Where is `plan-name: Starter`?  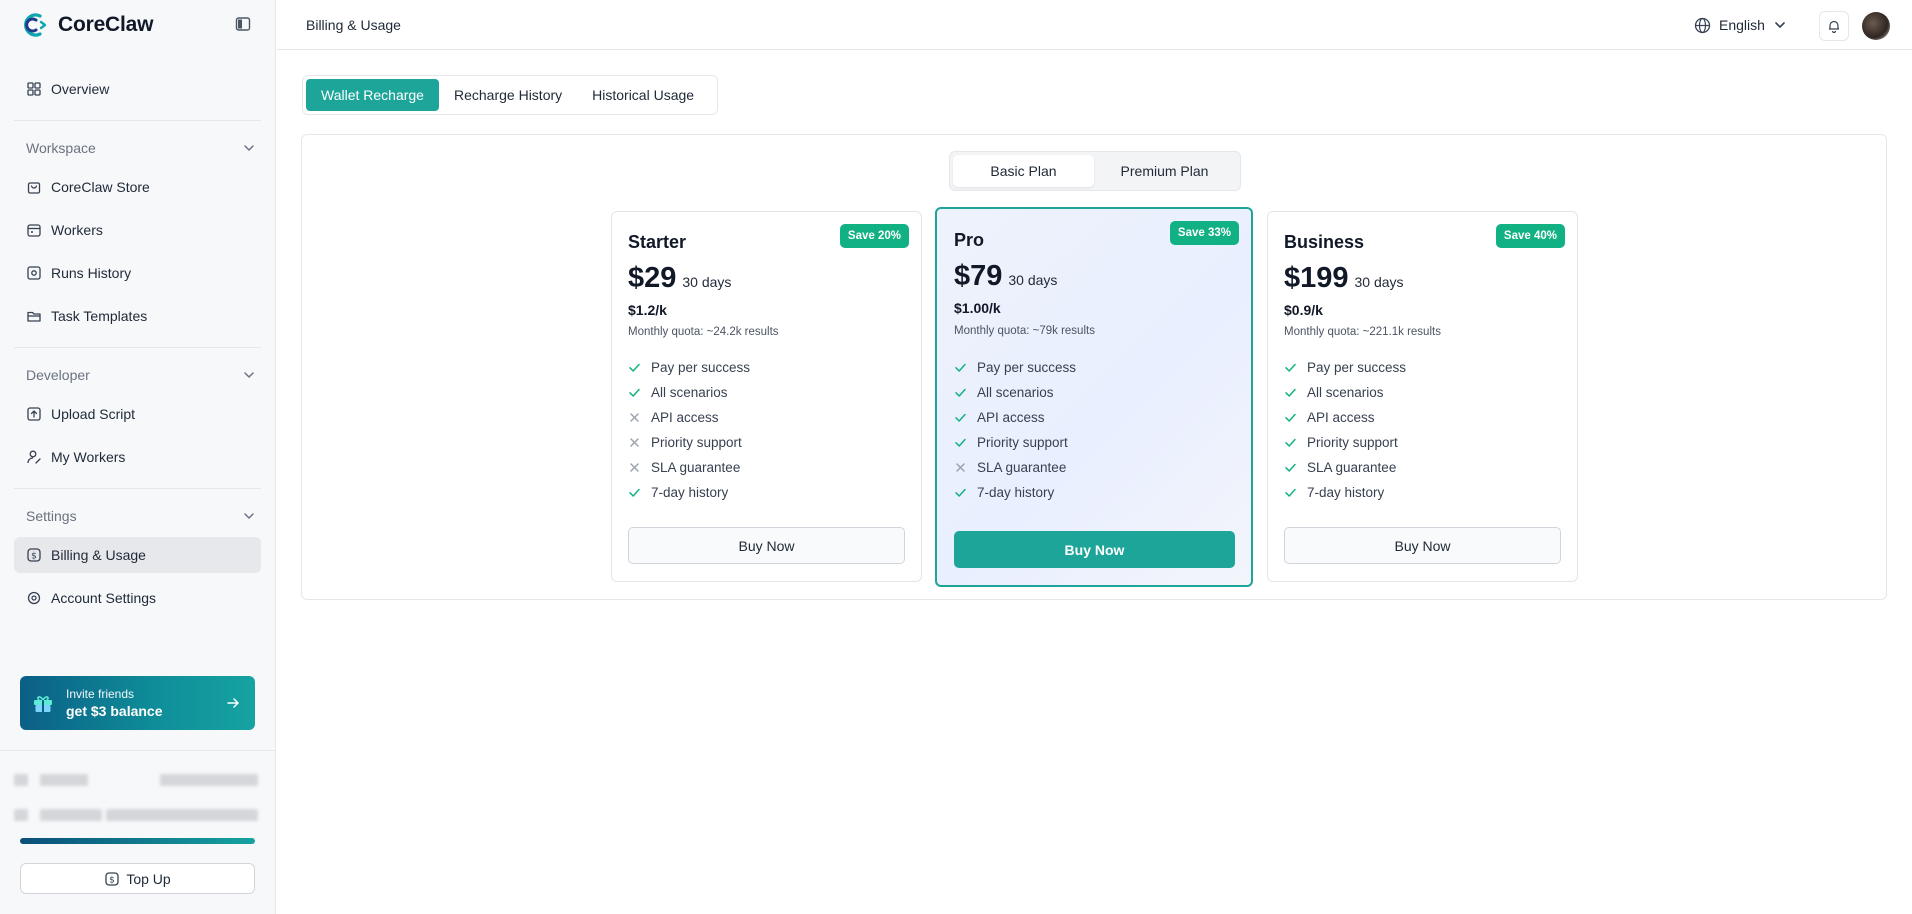
plan-name: Starter is located at coordinates (657, 242).